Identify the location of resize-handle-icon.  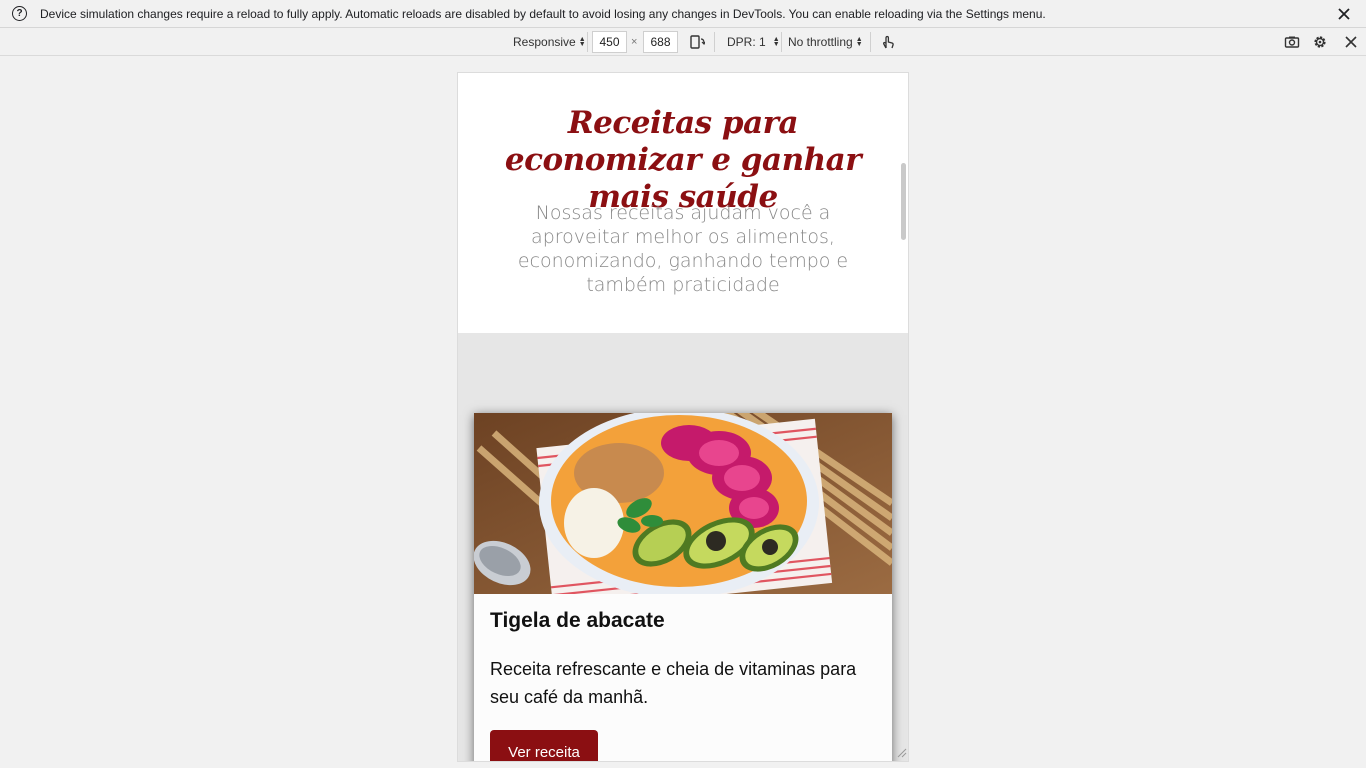
(902, 753).